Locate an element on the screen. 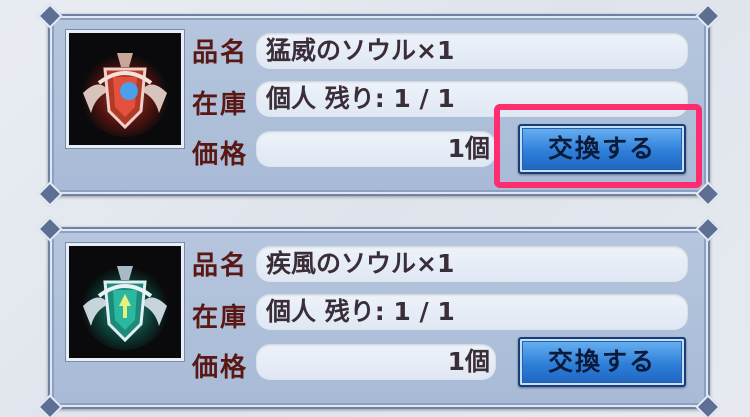 This screenshot has height=417, width=750. red-soul-crest-icon is located at coordinates (125, 89).